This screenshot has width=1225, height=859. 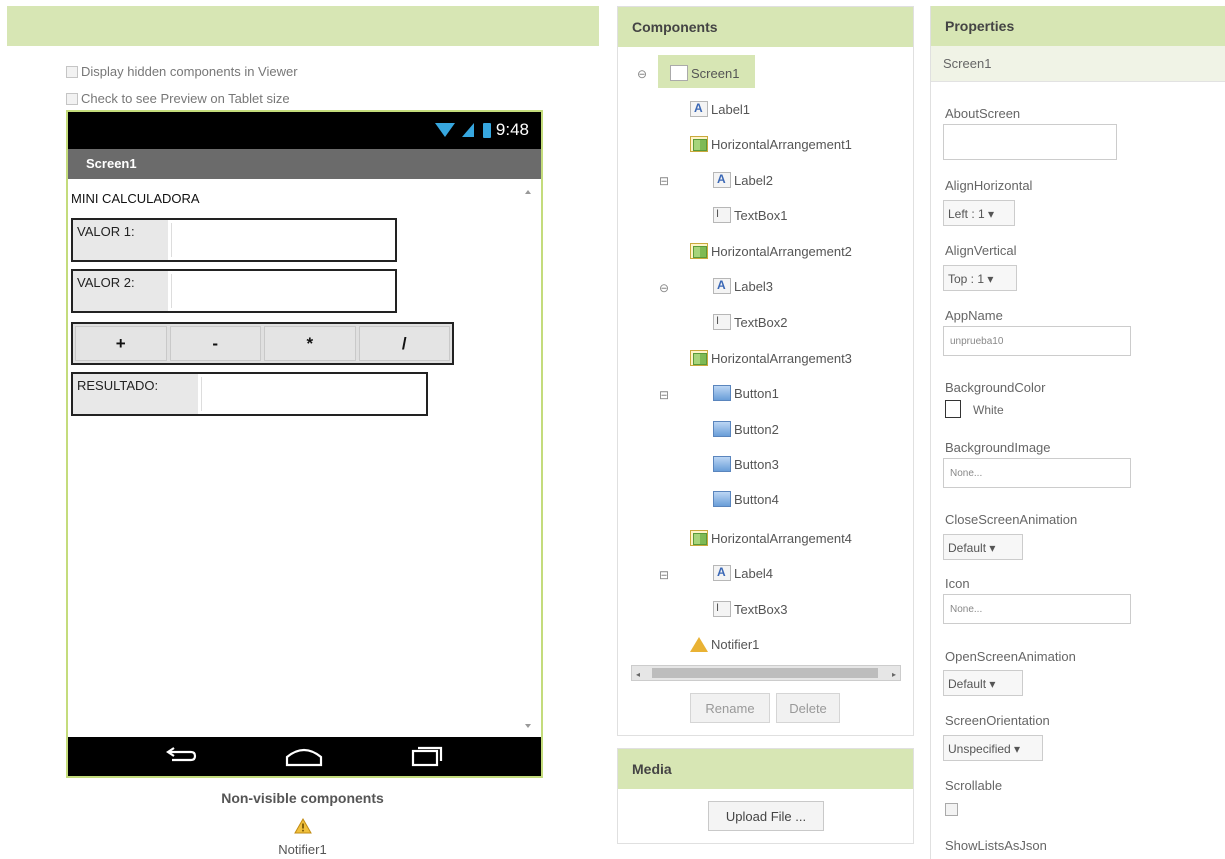 I want to click on components-horizontal-scrollbar: ◂ ▸, so click(x=766, y=673).